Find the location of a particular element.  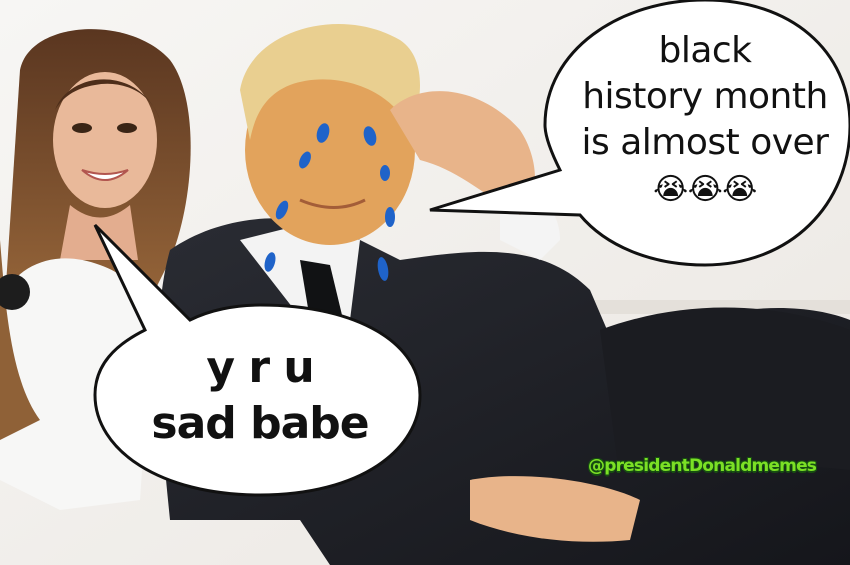

bubble-line: is almost over is located at coordinates (705, 142).